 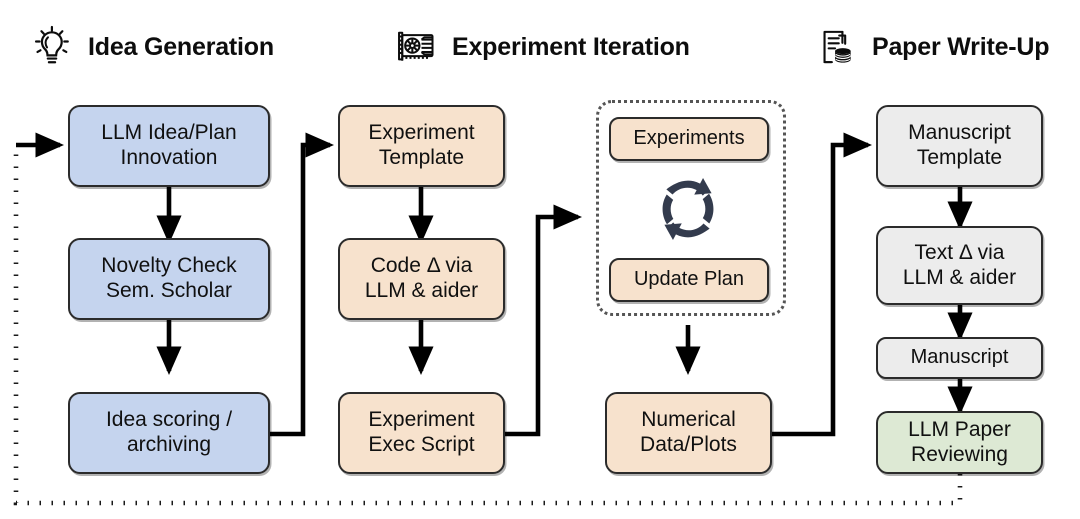 I want to click on section-header-paper-write-up: Paper Write-Up, so click(x=932, y=47).